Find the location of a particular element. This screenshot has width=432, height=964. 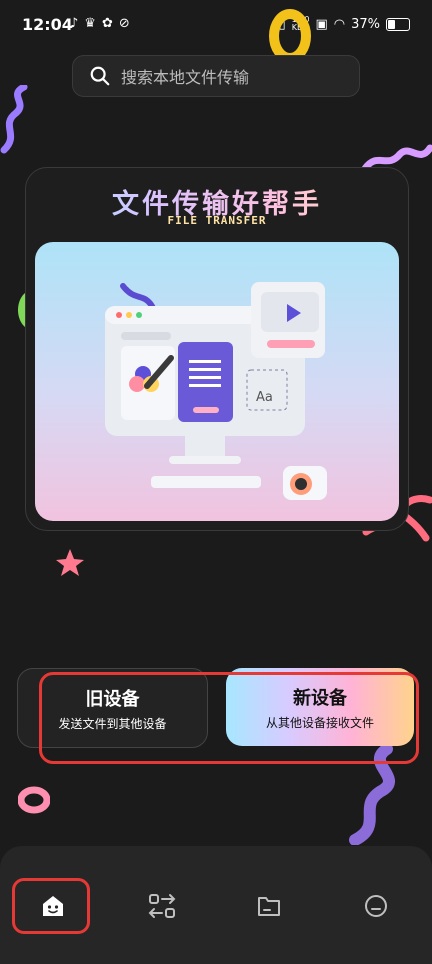

computer-illustration: Aa is located at coordinates (216, 391).